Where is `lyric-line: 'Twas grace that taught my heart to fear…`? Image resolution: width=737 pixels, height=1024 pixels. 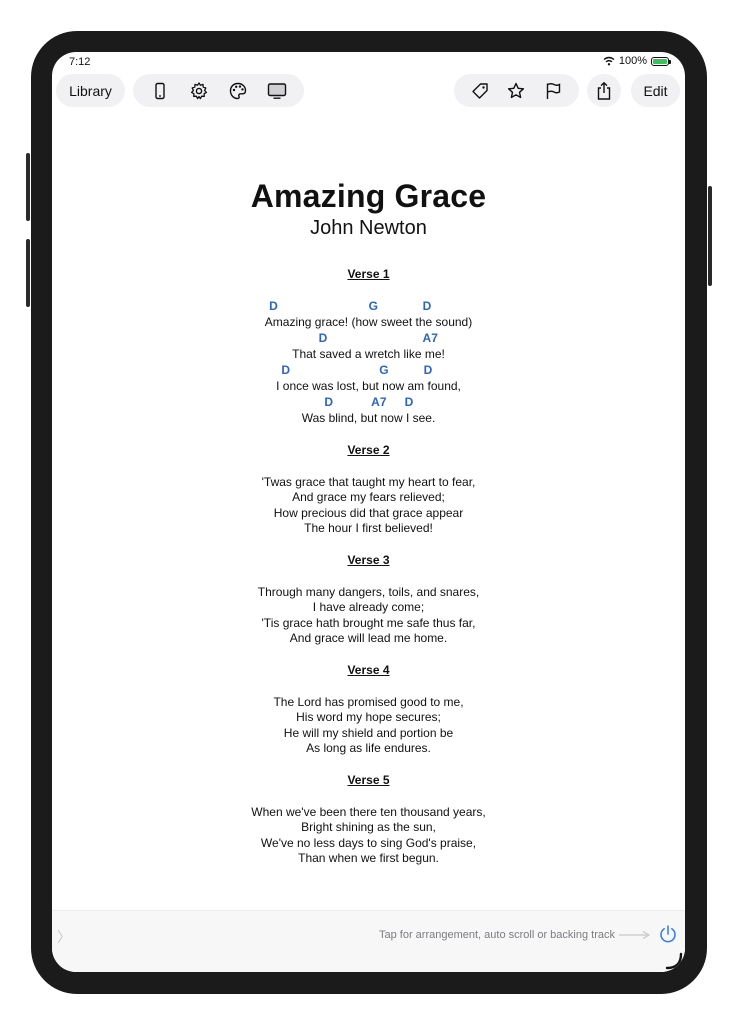
lyric-line: 'Twas grace that taught my heart to fear… is located at coordinates (368, 482).